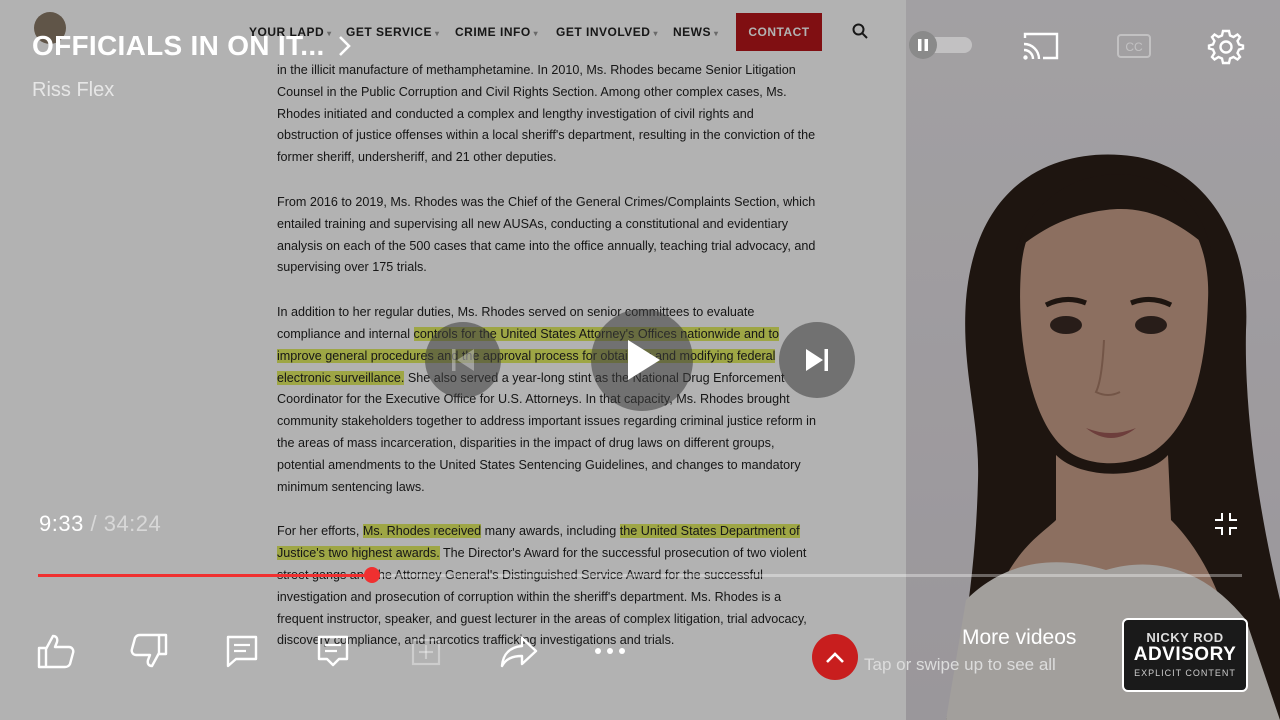  I want to click on comments-button, so click(242, 651).